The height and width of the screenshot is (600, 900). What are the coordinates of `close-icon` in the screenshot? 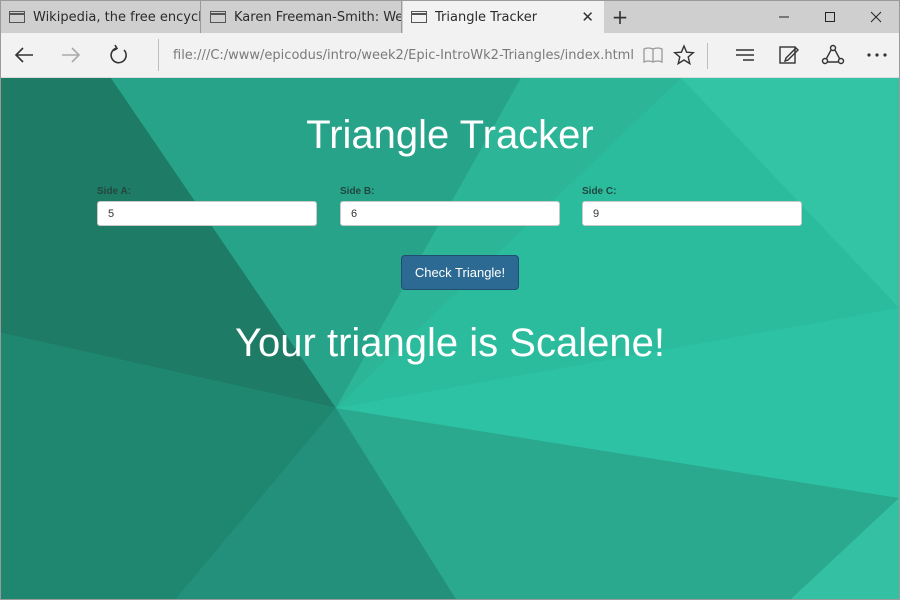 It's located at (876, 17).